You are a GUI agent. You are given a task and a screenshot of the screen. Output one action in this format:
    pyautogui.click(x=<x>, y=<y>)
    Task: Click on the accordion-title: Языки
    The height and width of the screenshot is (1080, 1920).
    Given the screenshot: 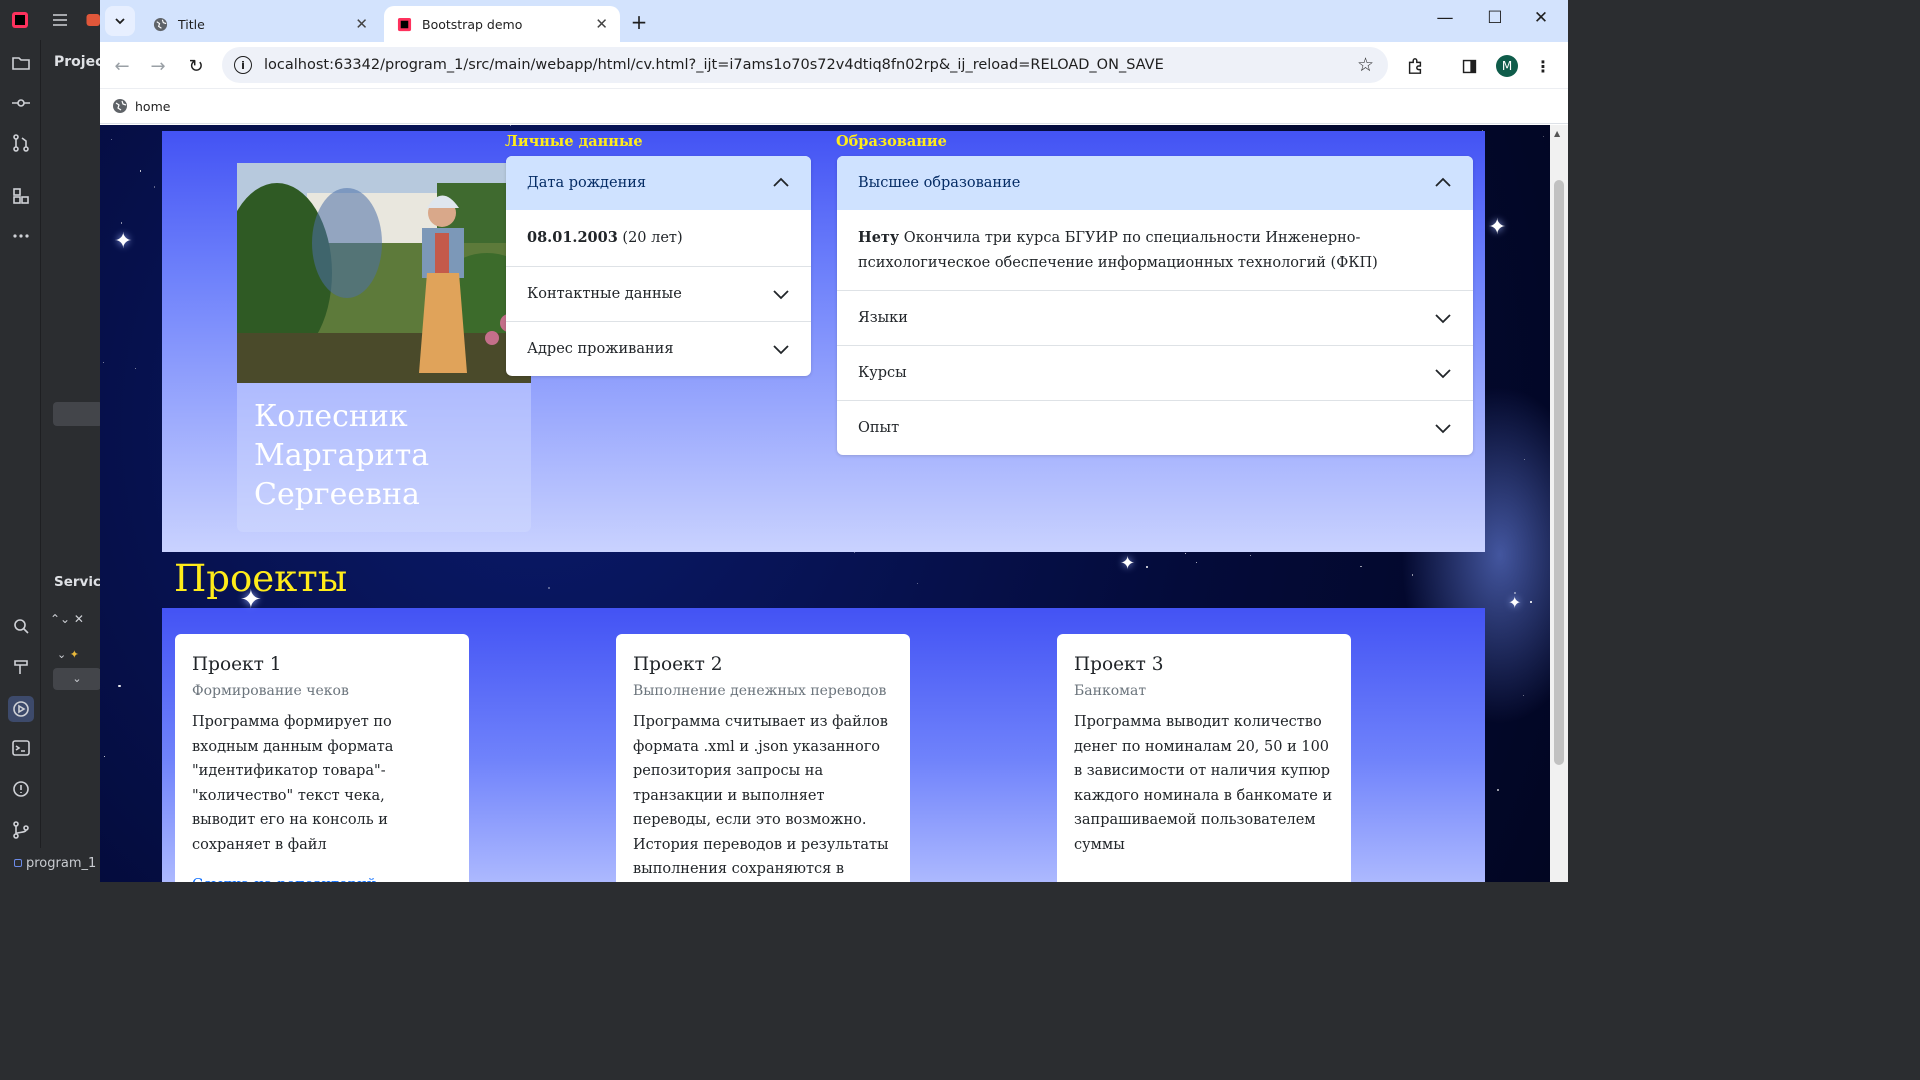 What is the action you would take?
    pyautogui.click(x=883, y=318)
    